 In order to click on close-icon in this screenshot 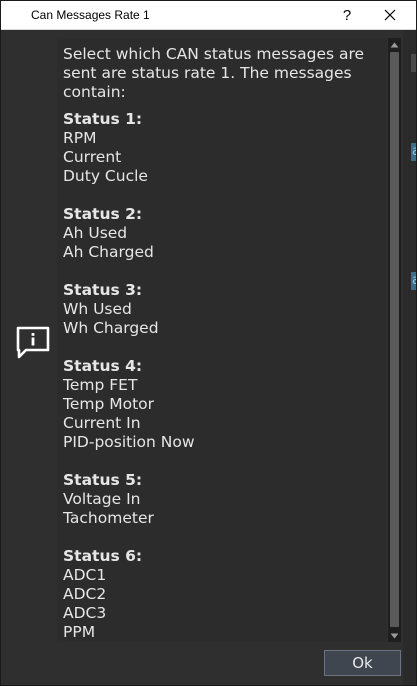, I will do `click(390, 15)`.